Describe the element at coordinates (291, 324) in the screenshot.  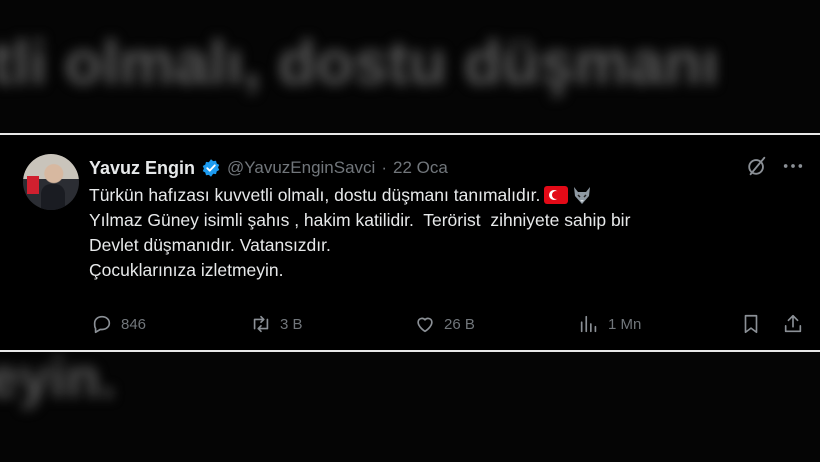
I see `retweet-count: 3 B` at that location.